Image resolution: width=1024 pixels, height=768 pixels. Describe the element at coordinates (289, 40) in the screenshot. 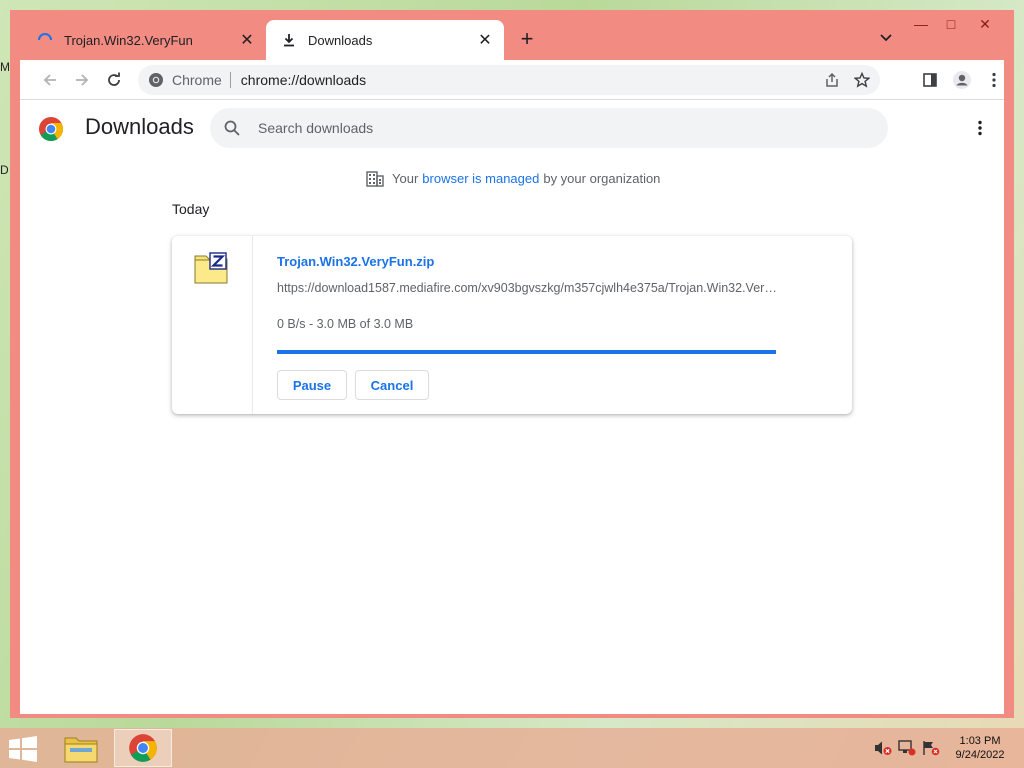

I see `download-icon` at that location.